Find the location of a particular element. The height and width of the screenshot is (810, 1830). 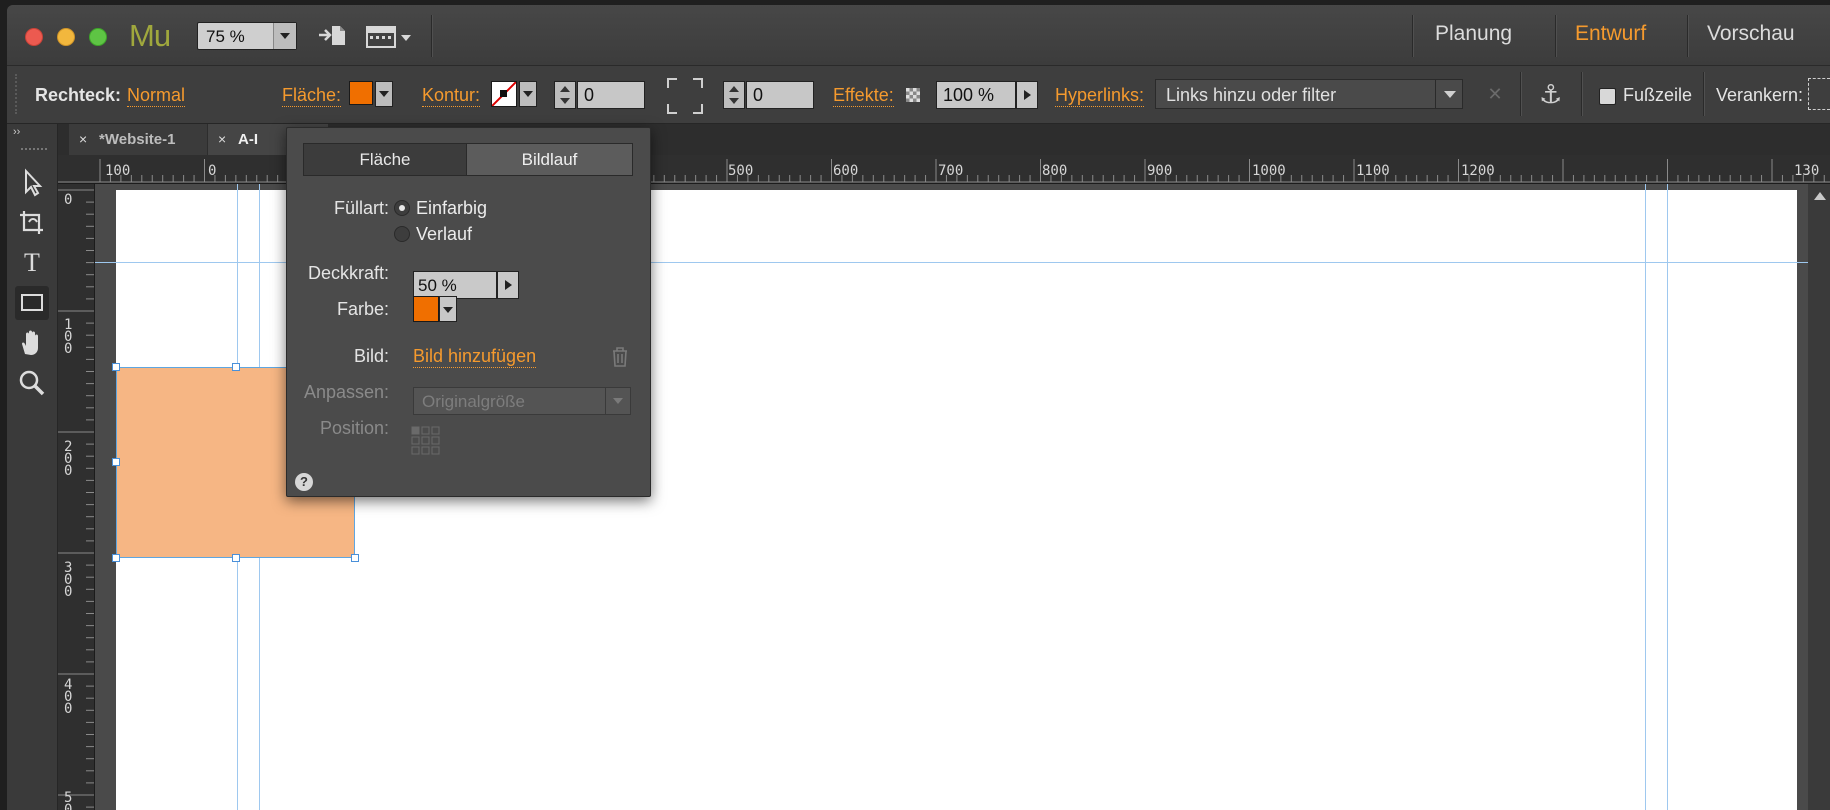

minimize-window-button is located at coordinates (66, 37).